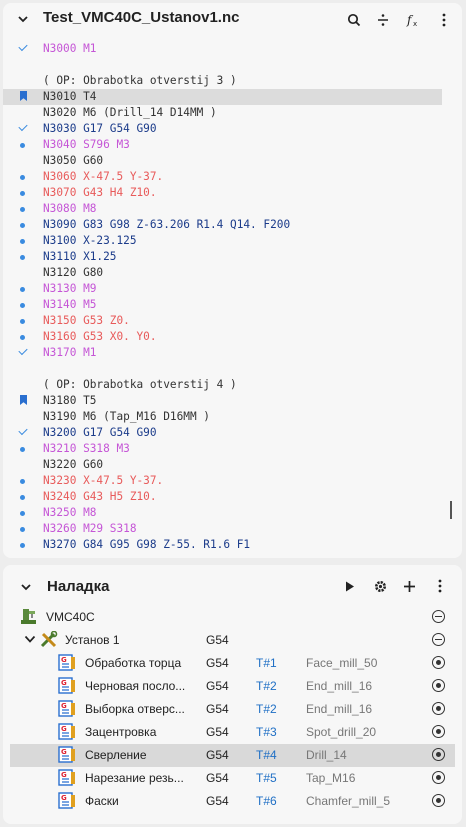  Describe the element at coordinates (232, 193) in the screenshot. I see `code-line: N3070 G43 H4 Z10.` at that location.